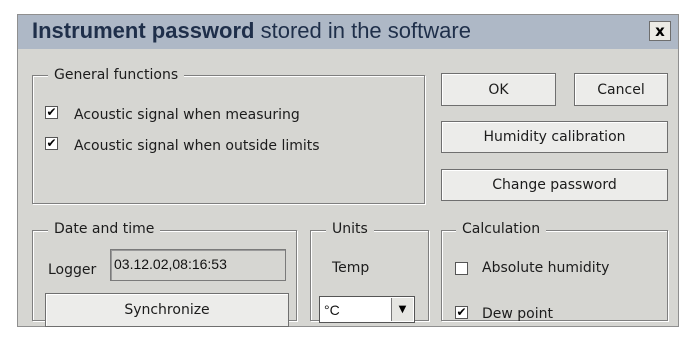 The width and height of the screenshot is (691, 347). What do you see at coordinates (350, 229) in the screenshot?
I see `units-legend: Units` at bounding box center [350, 229].